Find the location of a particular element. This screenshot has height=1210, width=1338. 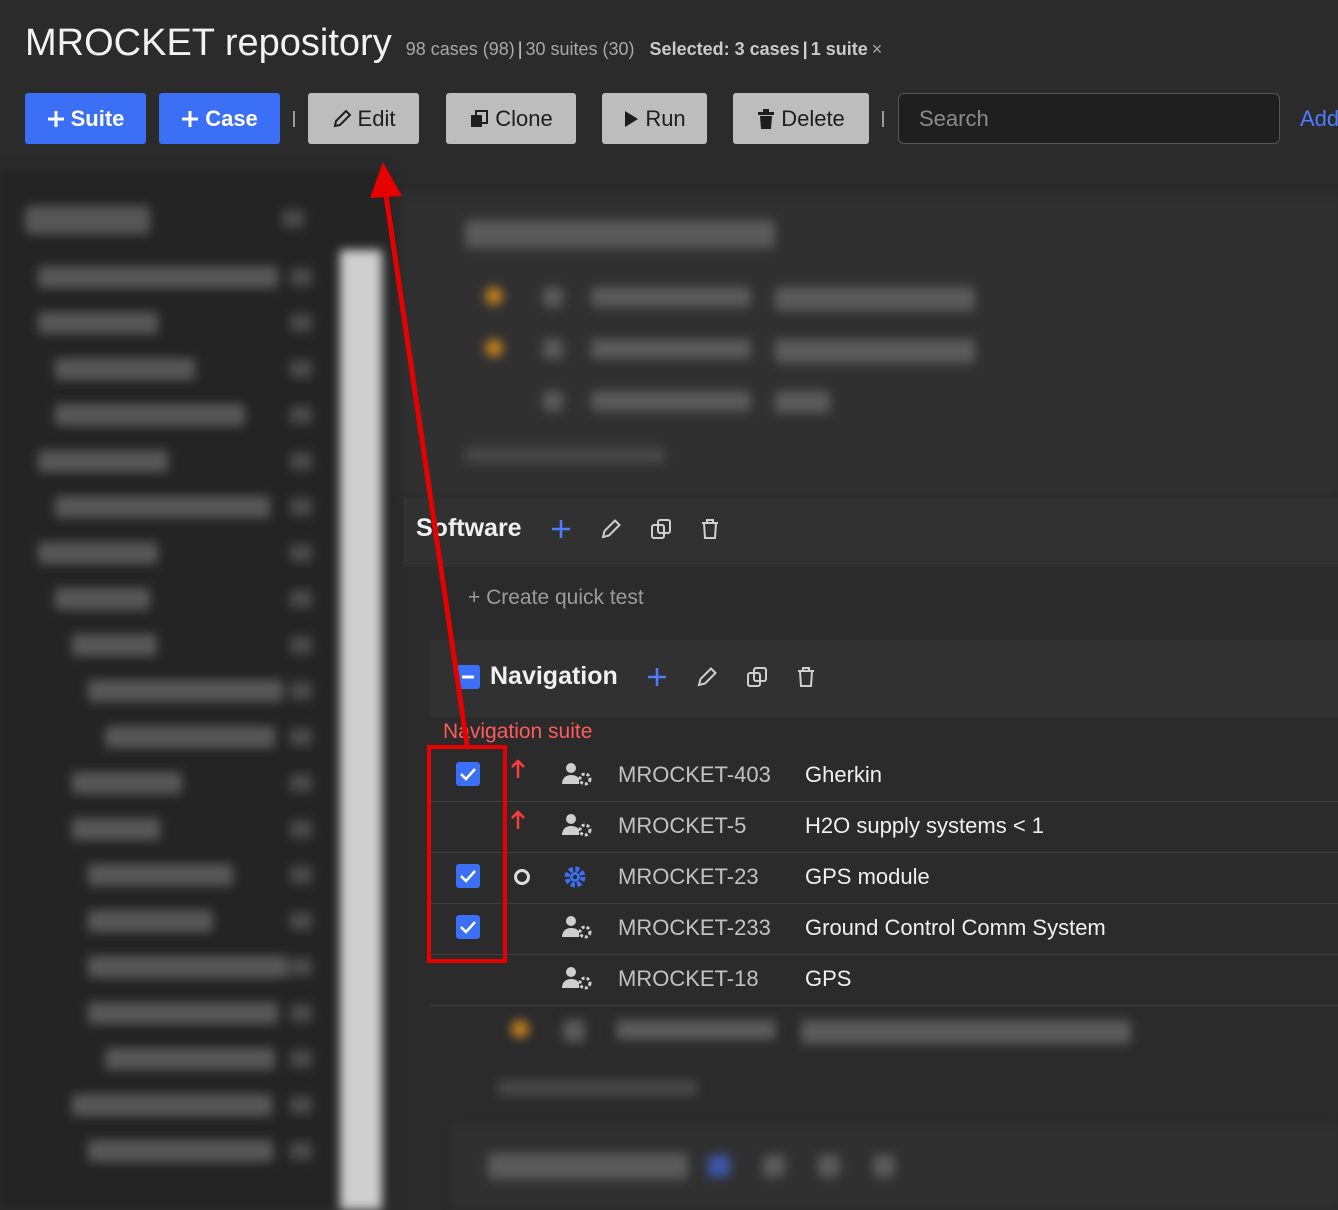

run-label: Run is located at coordinates (665, 118).